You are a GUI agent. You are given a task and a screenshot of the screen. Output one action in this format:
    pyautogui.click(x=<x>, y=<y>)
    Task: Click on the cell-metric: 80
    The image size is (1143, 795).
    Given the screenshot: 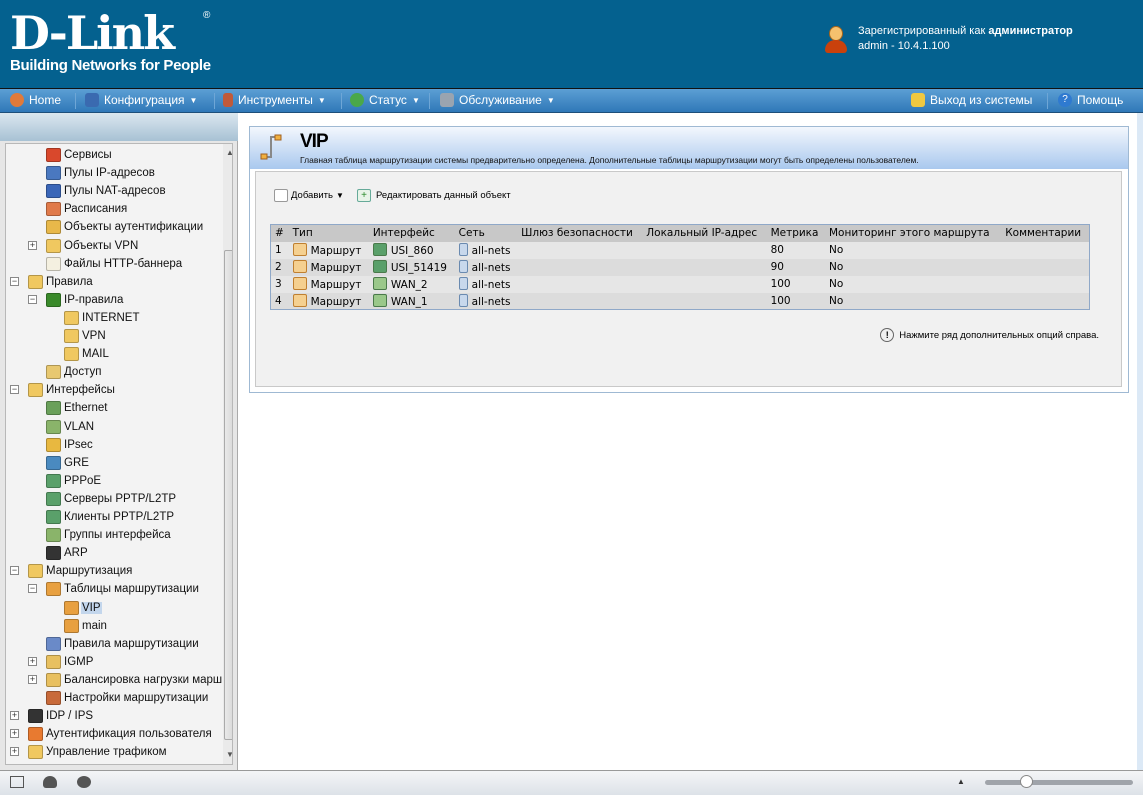 What is the action you would take?
    pyautogui.click(x=795, y=250)
    